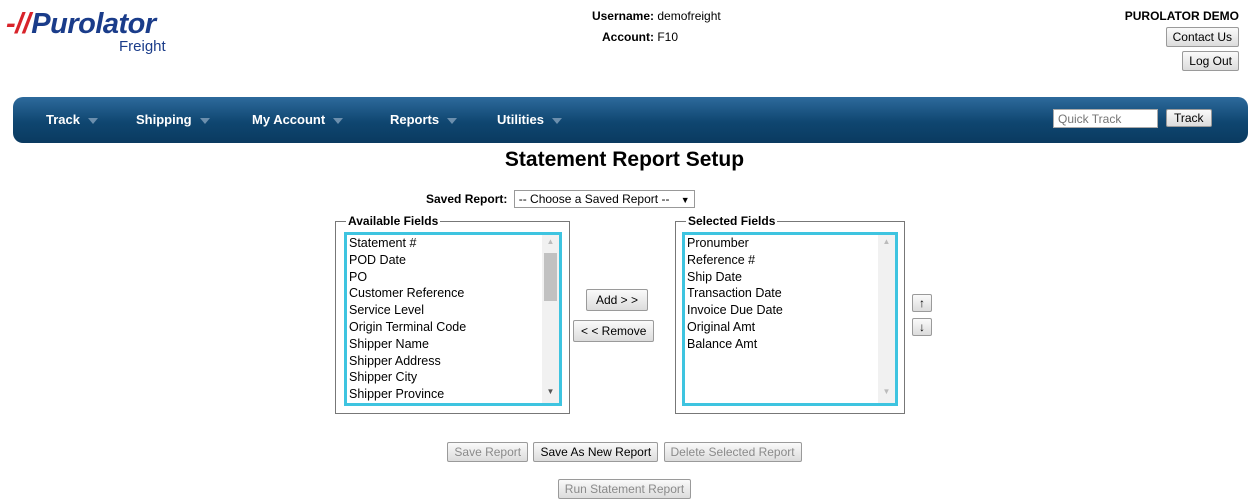  What do you see at coordinates (488, 452) in the screenshot?
I see `save-report-button: Save Report` at bounding box center [488, 452].